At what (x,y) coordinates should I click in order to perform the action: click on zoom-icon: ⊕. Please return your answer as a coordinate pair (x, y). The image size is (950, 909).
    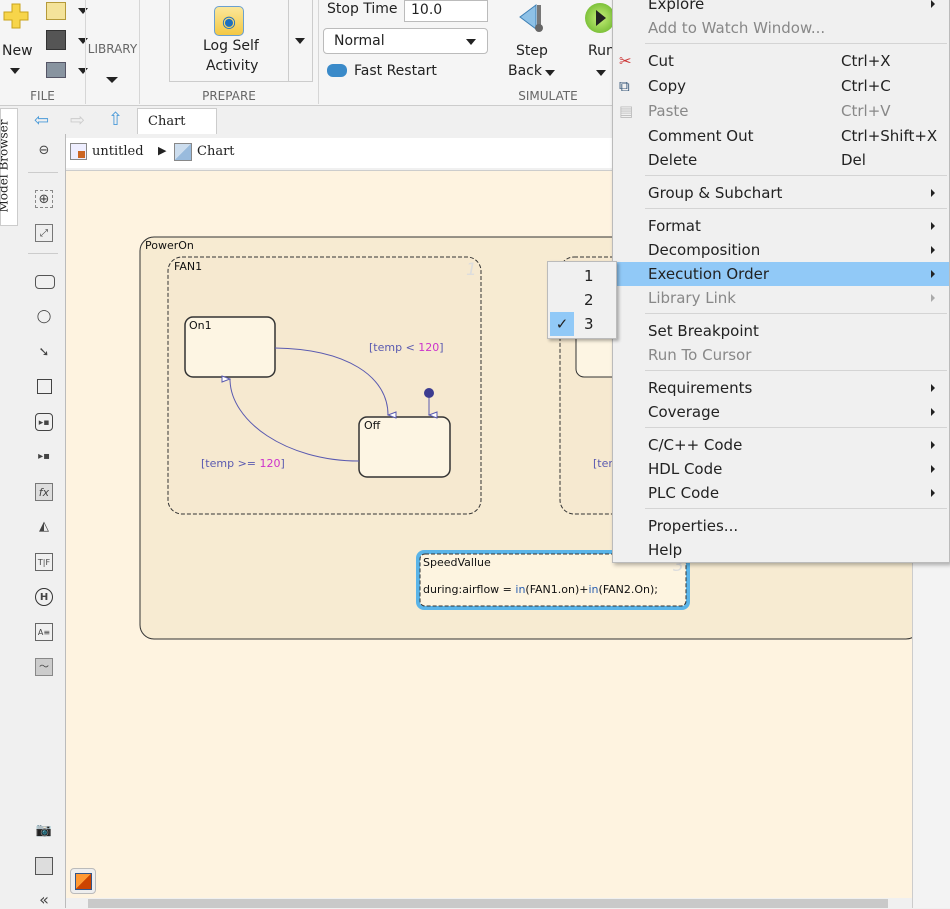
    Looking at the image, I should click on (44, 199).